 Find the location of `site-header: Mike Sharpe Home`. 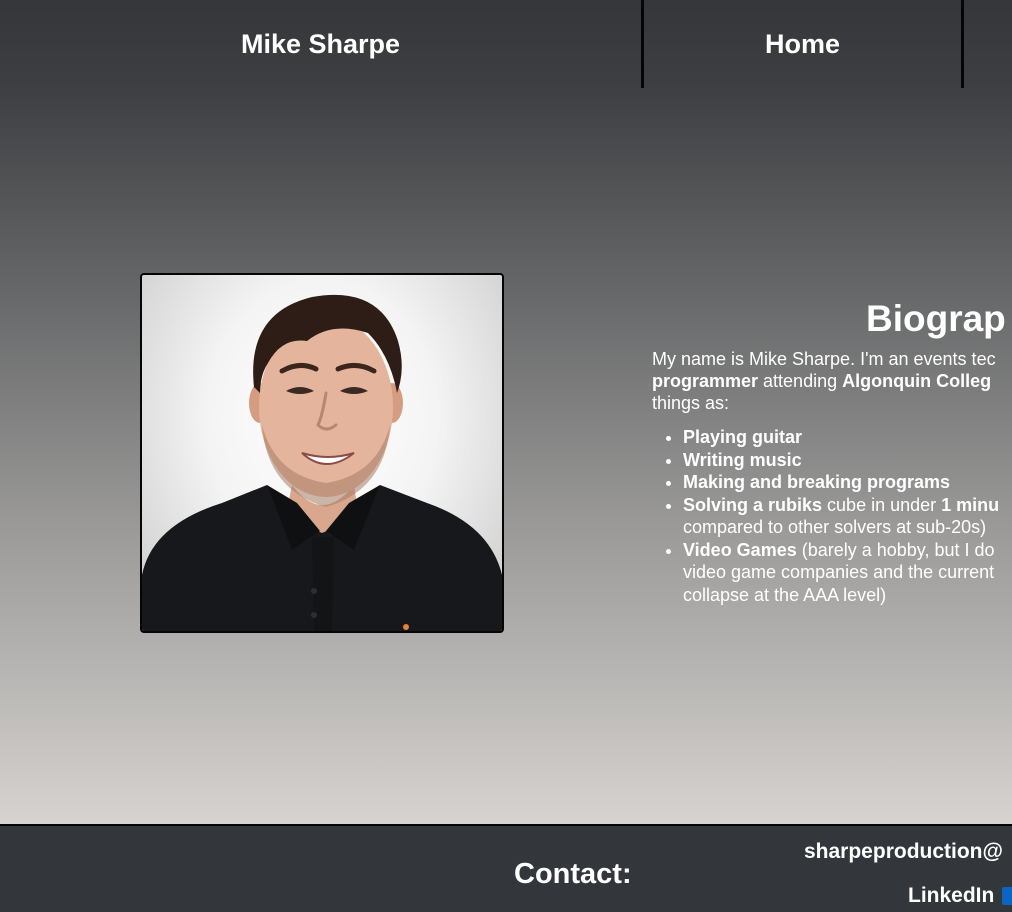

site-header: Mike Sharpe Home is located at coordinates (506, 44).